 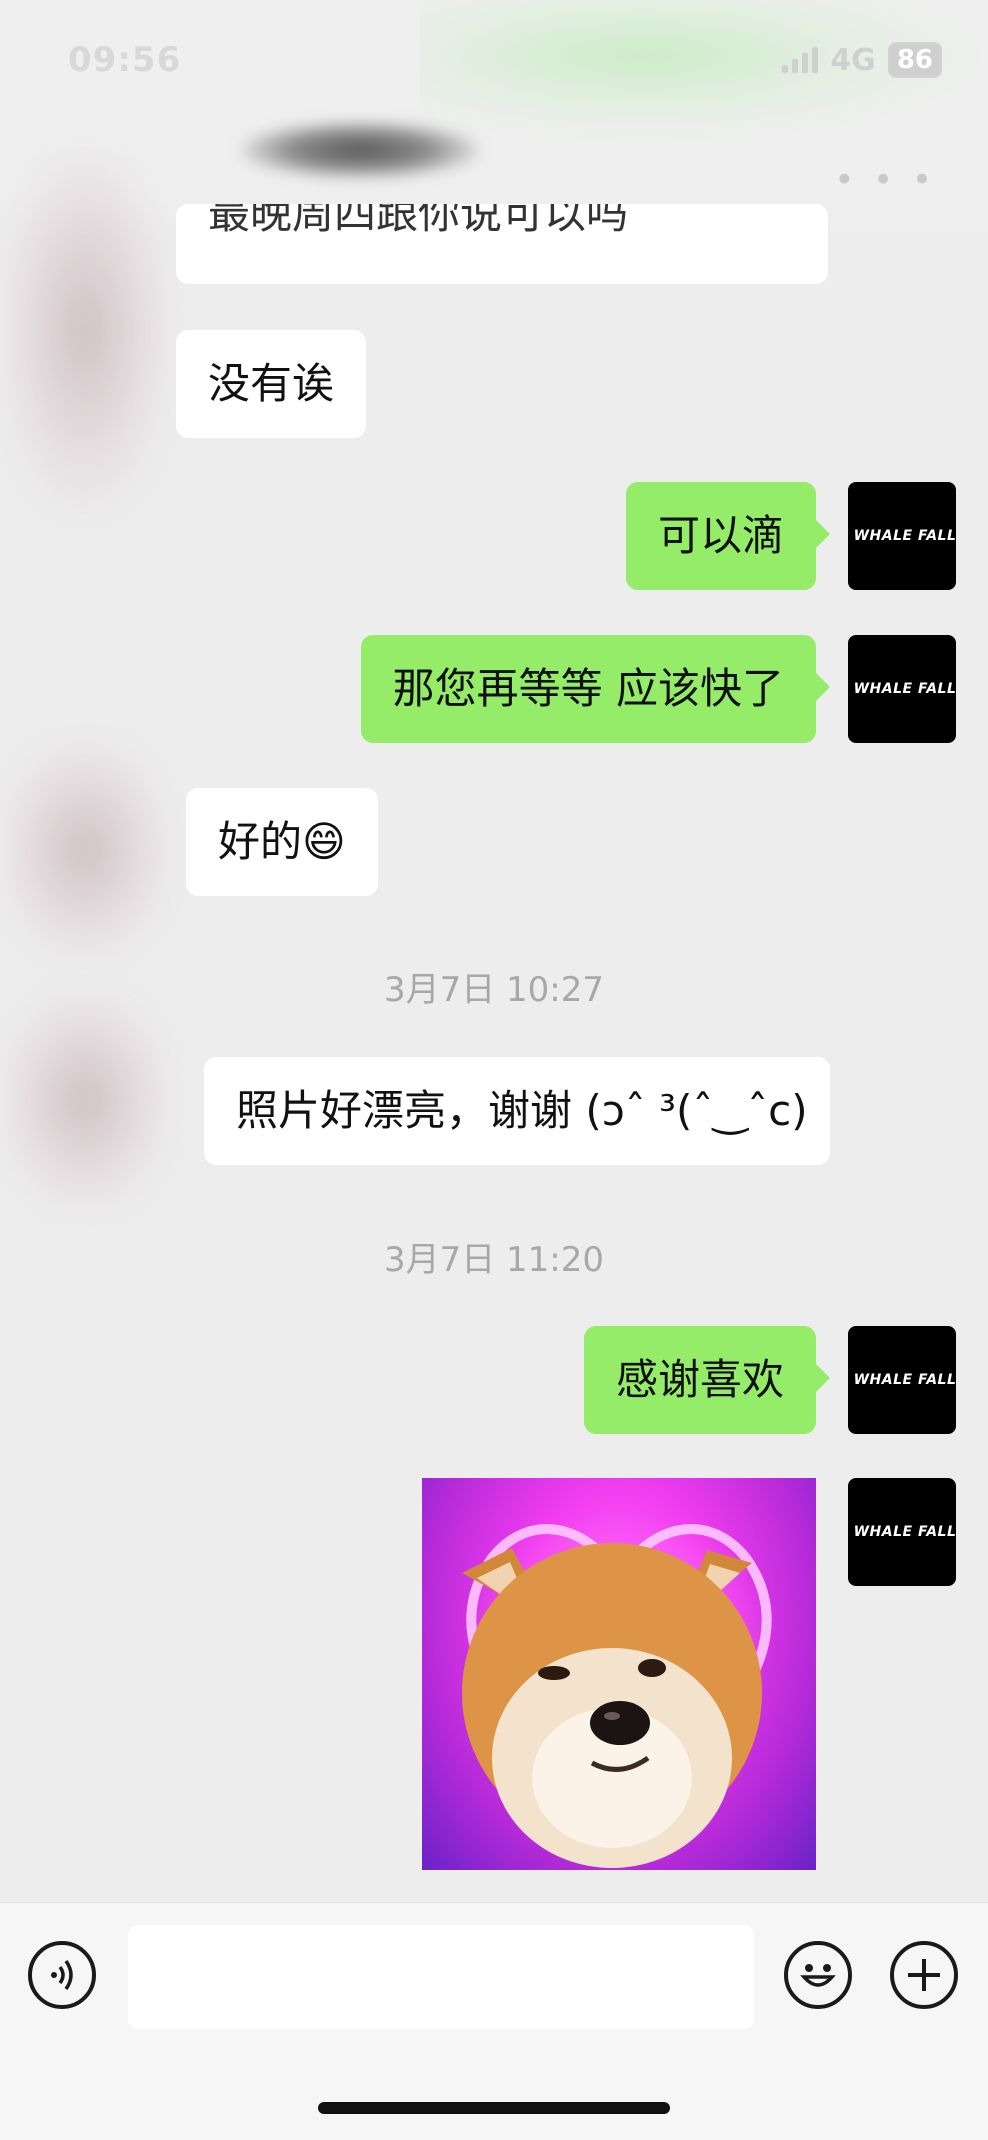 I want to click on message-incoming: 照片好漂亮，谢谢 (ɔˆ ³(ˆ‿ˆc), so click(x=517, y=1111).